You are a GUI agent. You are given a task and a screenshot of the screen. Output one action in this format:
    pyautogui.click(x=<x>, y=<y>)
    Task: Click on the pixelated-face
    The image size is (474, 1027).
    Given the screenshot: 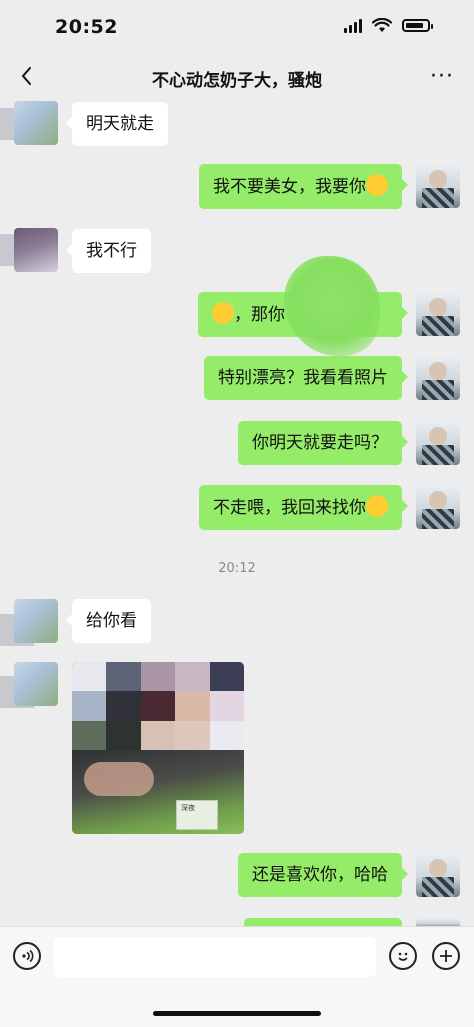 What is the action you would take?
    pyautogui.click(x=158, y=706)
    